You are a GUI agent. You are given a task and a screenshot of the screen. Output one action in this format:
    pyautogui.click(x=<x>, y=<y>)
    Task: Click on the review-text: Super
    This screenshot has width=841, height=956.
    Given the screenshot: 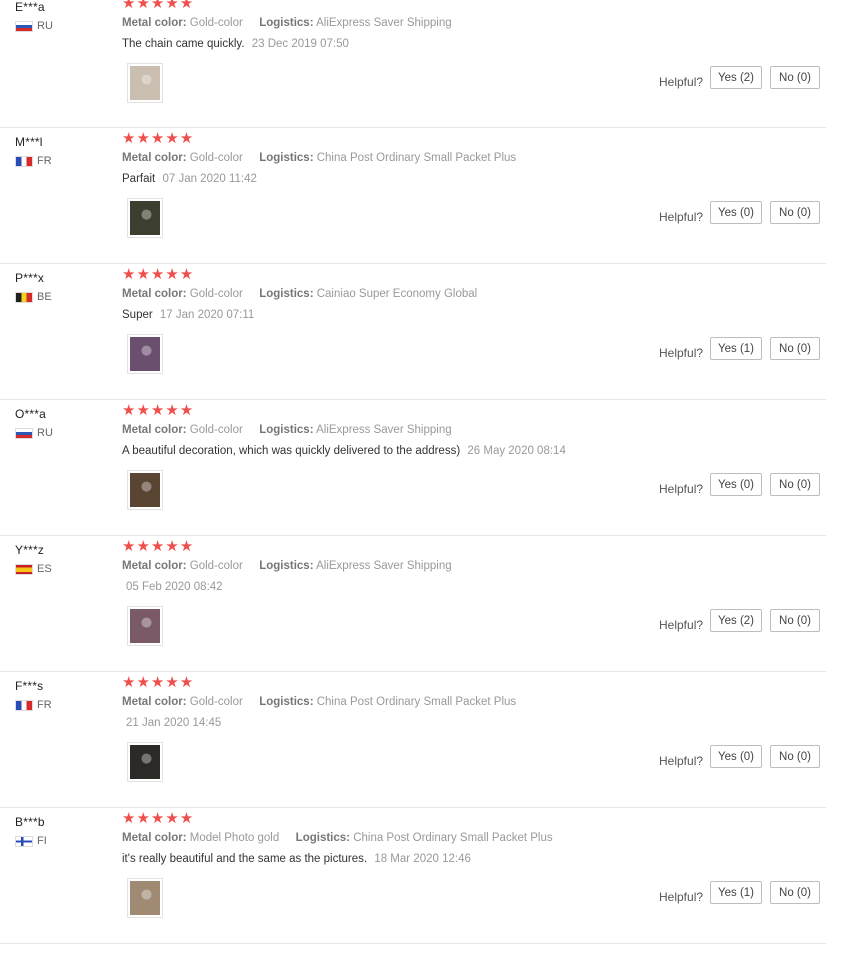 What is the action you would take?
    pyautogui.click(x=137, y=315)
    